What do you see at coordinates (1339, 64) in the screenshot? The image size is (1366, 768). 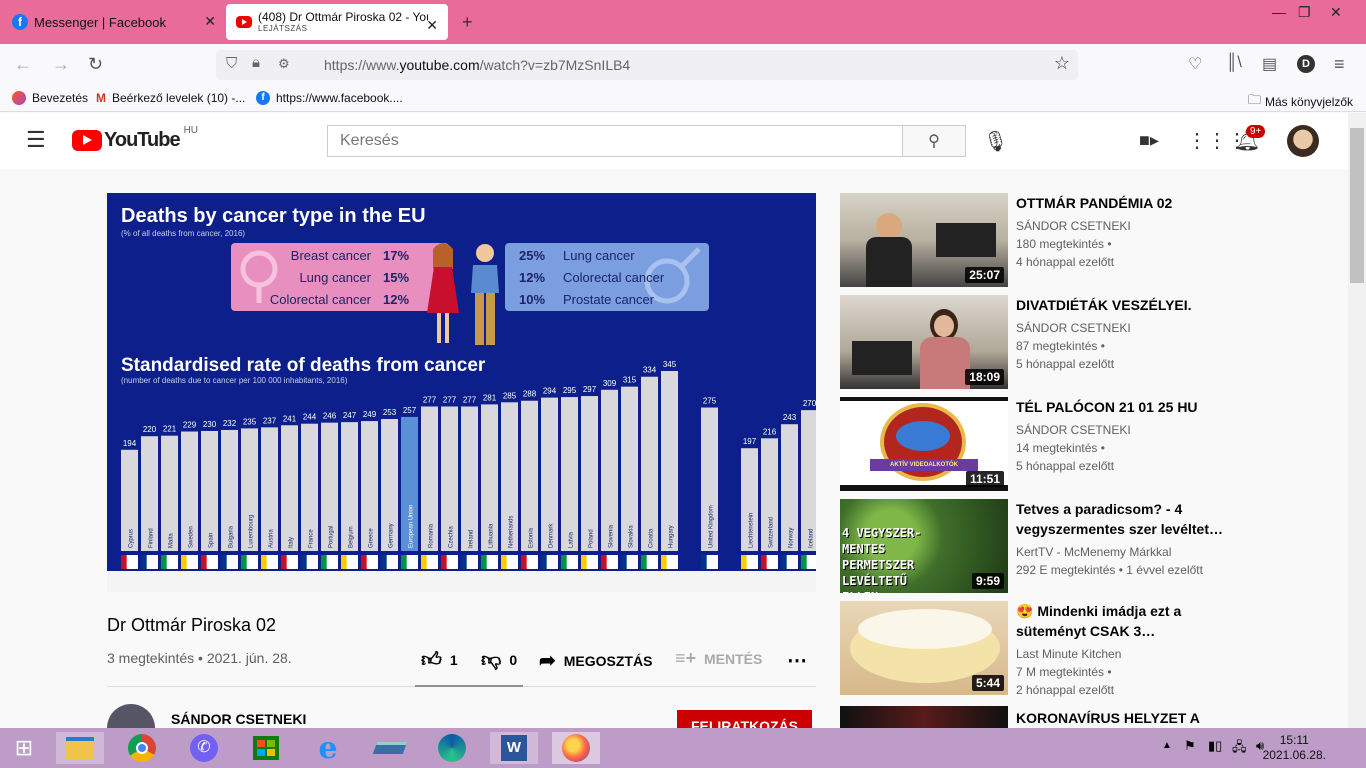 I see `menu-icon: ≡` at bounding box center [1339, 64].